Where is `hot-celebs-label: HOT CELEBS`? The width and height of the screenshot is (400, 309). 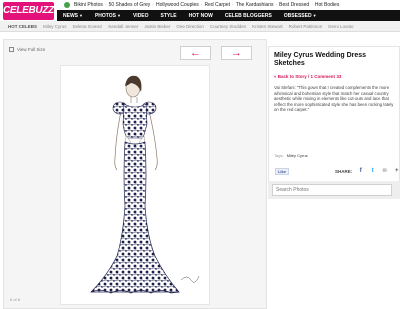
hot-celebs-label: HOT CELEBS is located at coordinates (23, 26).